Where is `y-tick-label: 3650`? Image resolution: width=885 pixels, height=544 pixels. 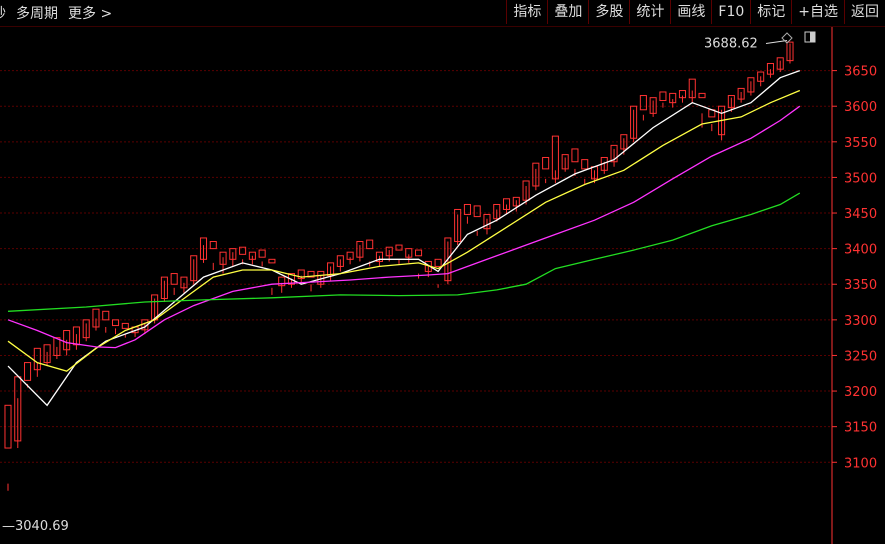 y-tick-label: 3650 is located at coordinates (860, 72).